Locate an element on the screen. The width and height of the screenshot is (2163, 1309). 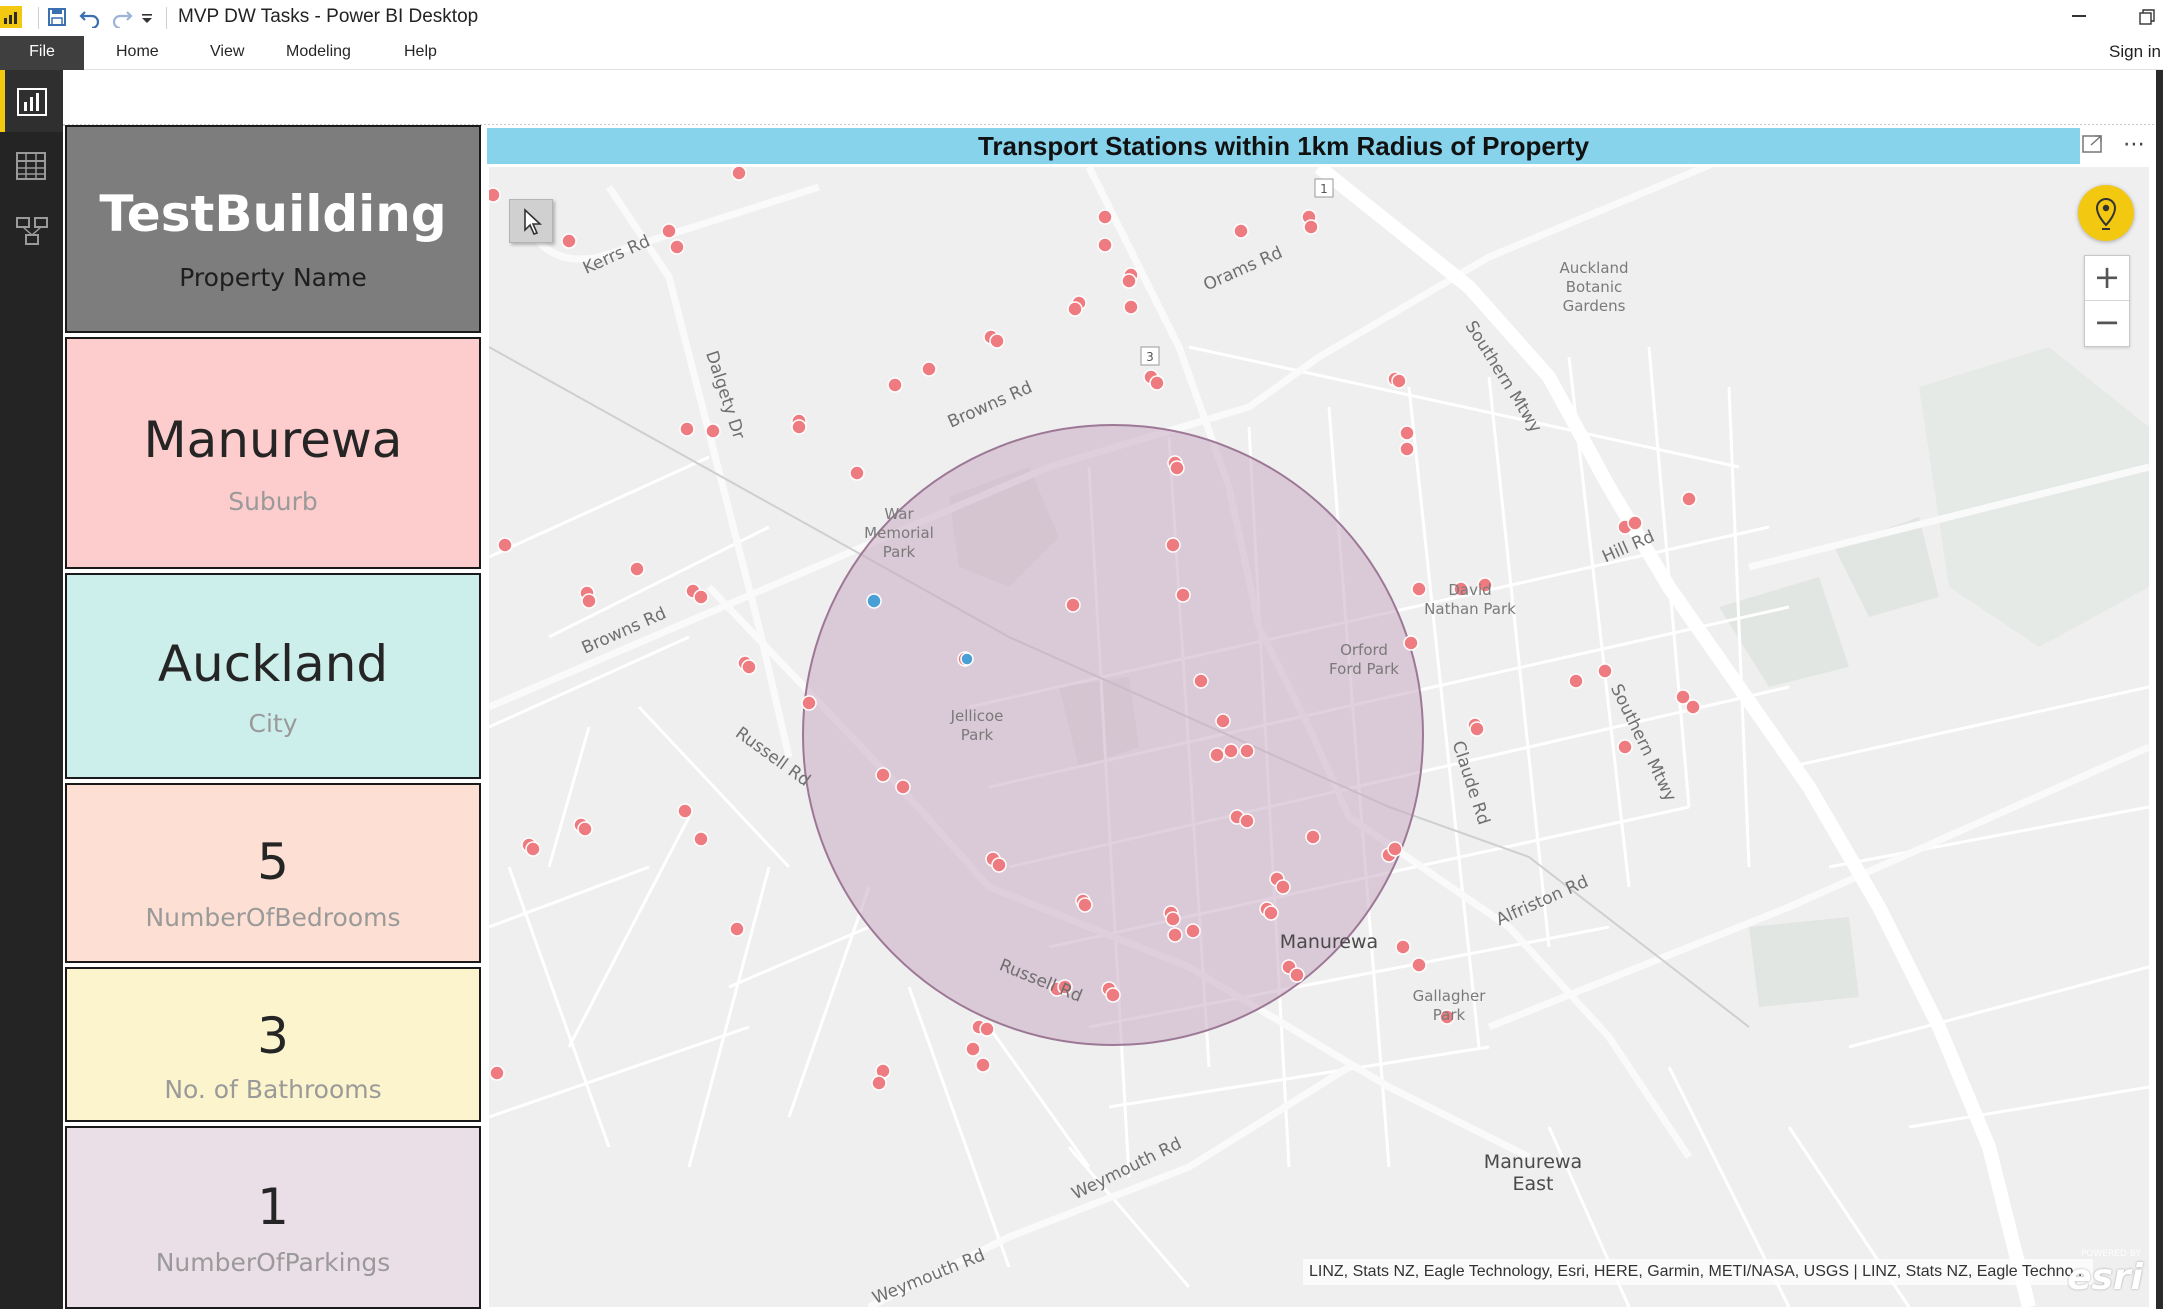
card-property-name: TestBuilding Property Name is located at coordinates (273, 229).